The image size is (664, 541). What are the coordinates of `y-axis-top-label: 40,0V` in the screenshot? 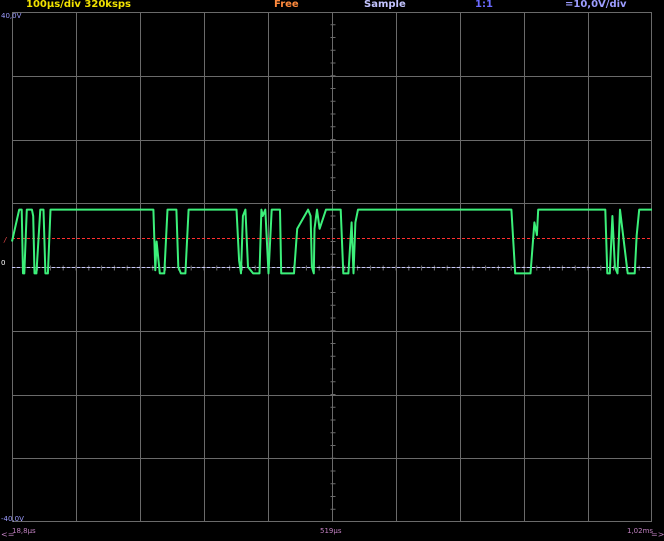 It's located at (11, 16).